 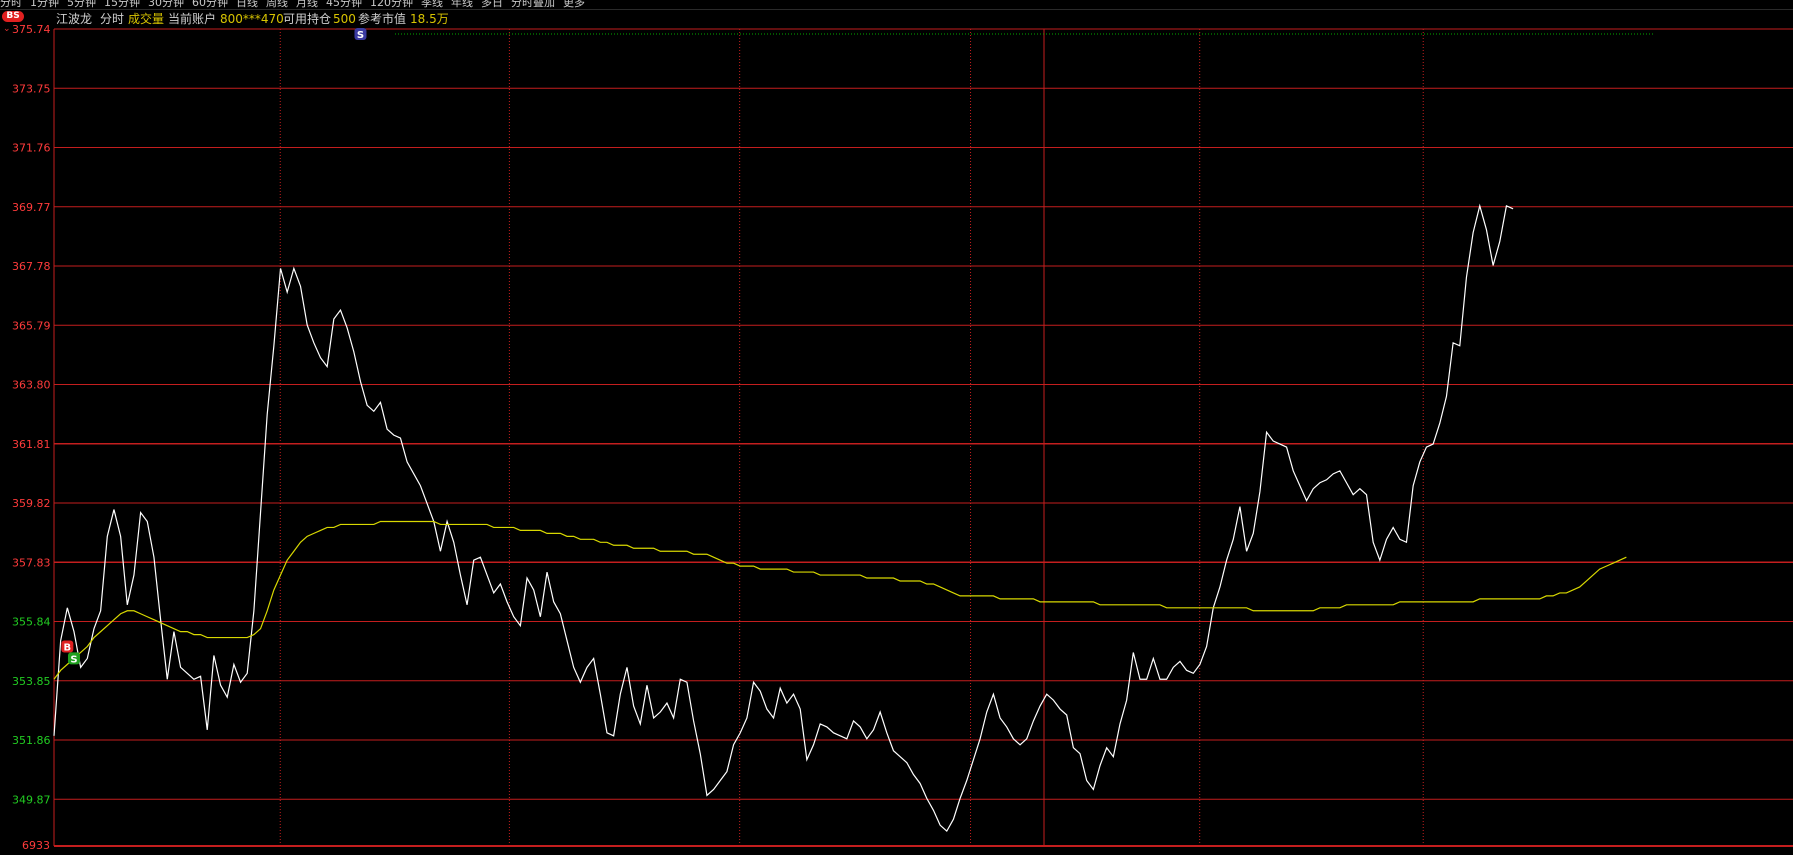 I want to click on y-tick-label: 367.78, so click(x=31, y=266).